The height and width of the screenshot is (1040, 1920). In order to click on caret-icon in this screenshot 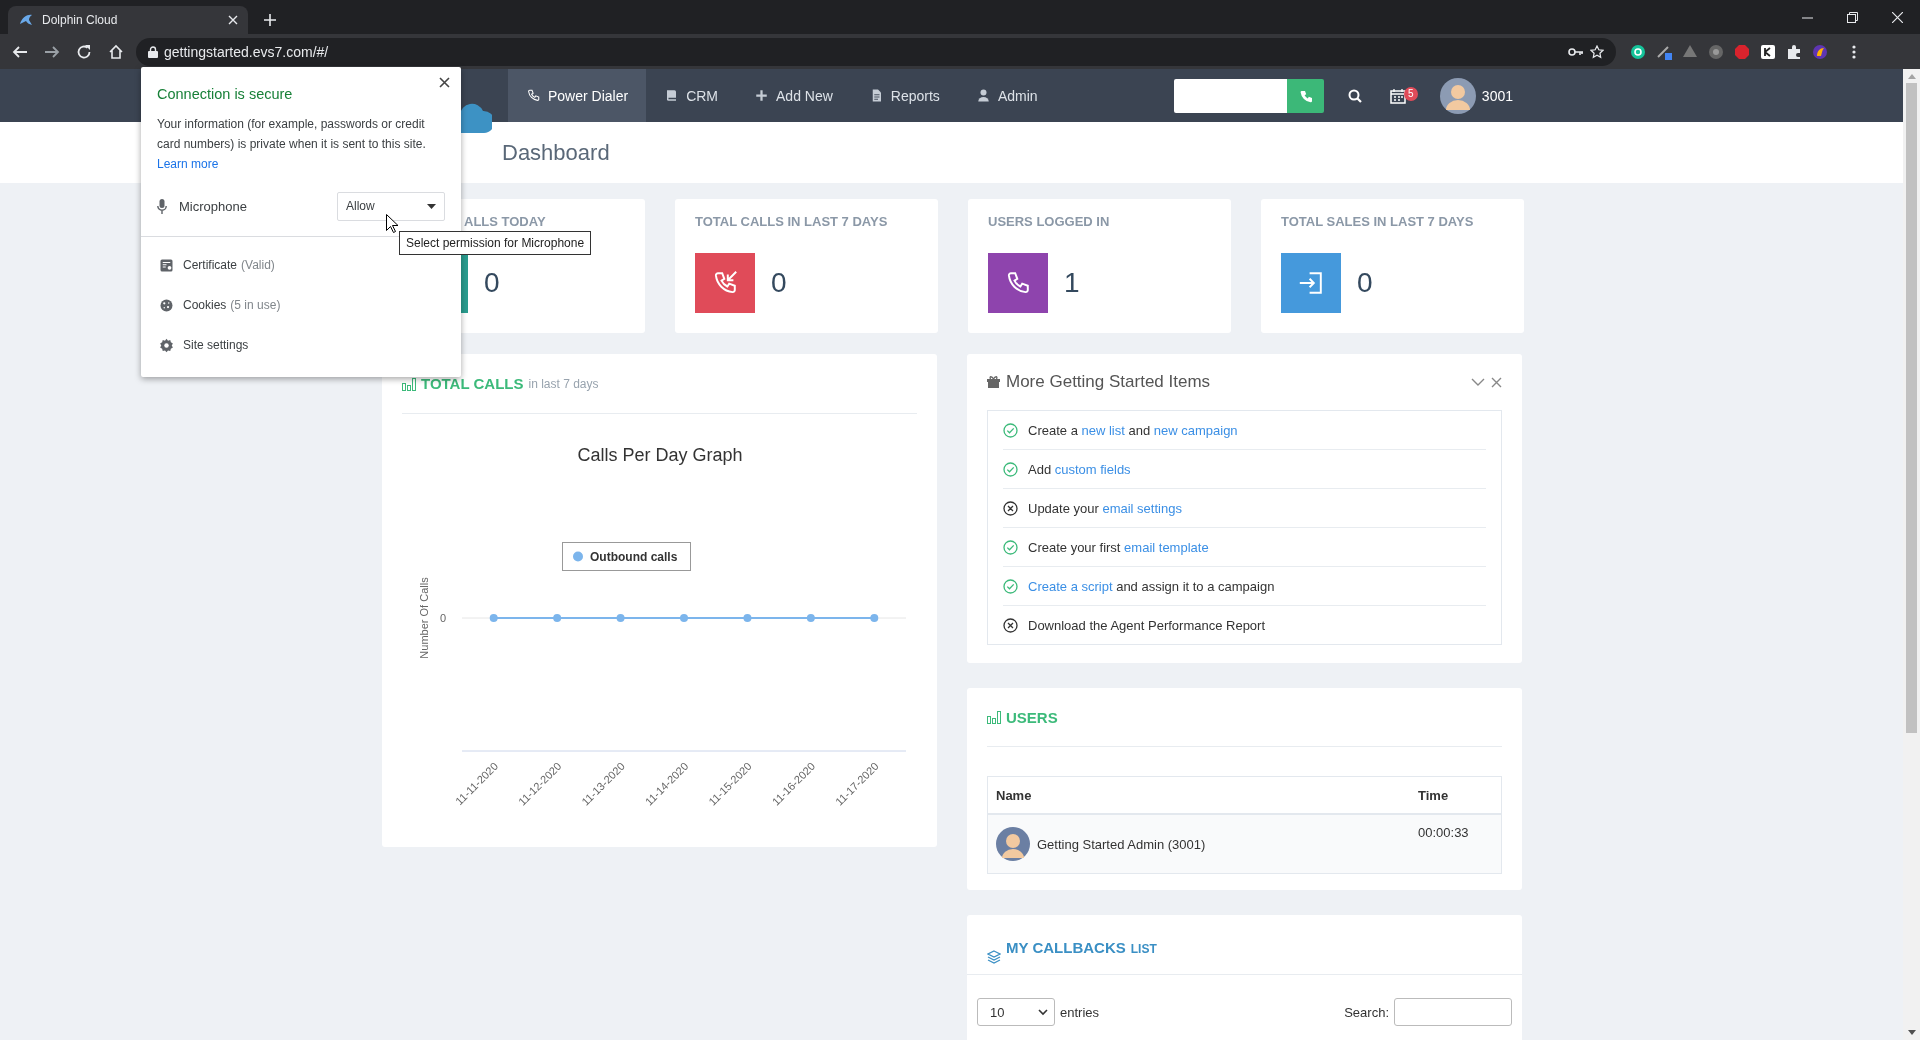, I will do `click(431, 206)`.